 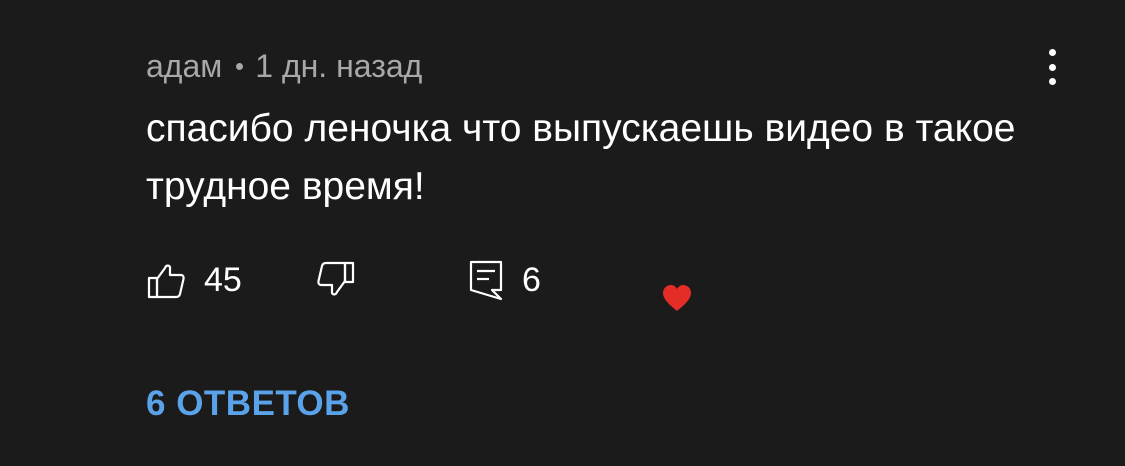 I want to click on comment-icon, so click(x=486, y=280).